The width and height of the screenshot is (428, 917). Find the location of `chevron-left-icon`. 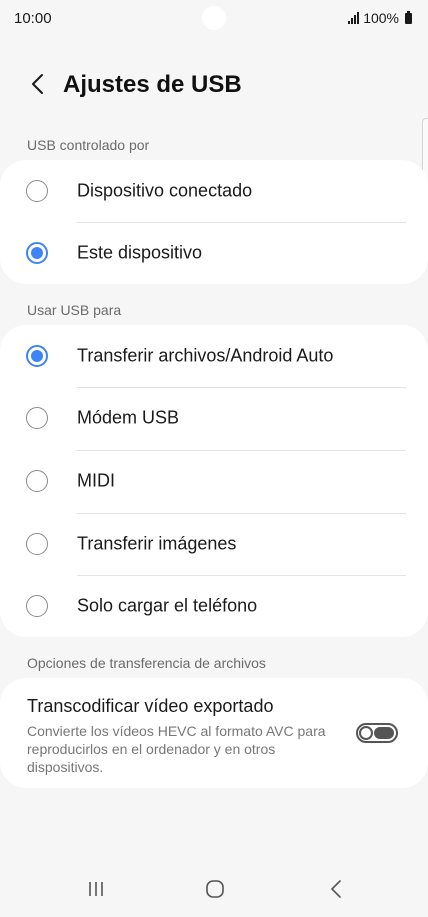

chevron-left-icon is located at coordinates (37, 84).